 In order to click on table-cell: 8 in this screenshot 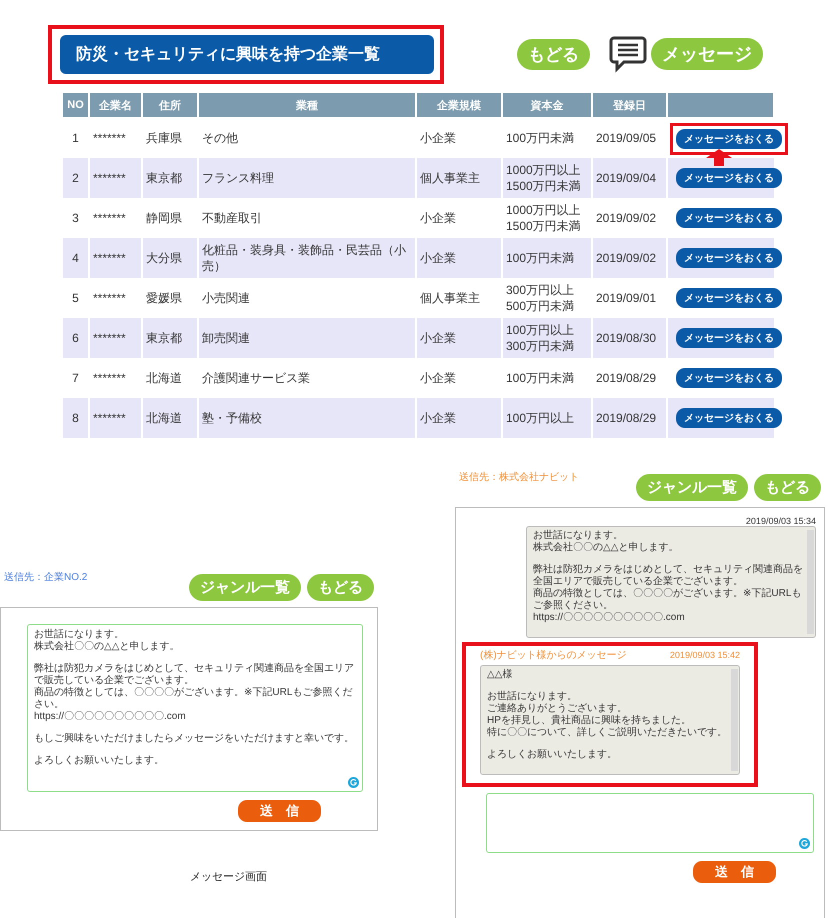, I will do `click(75, 418)`.